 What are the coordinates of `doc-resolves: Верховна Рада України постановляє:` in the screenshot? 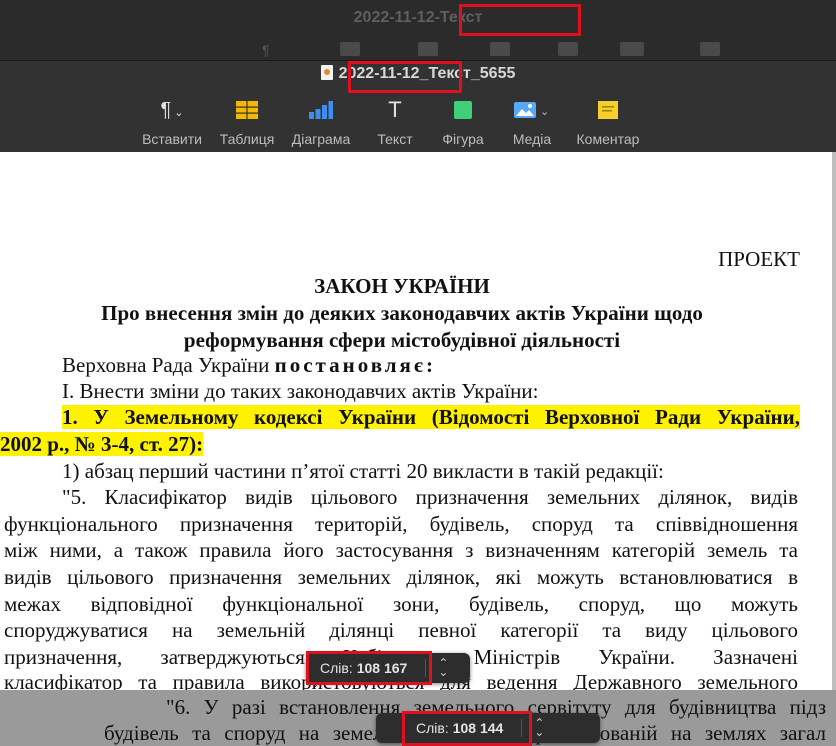 It's located at (447, 365).